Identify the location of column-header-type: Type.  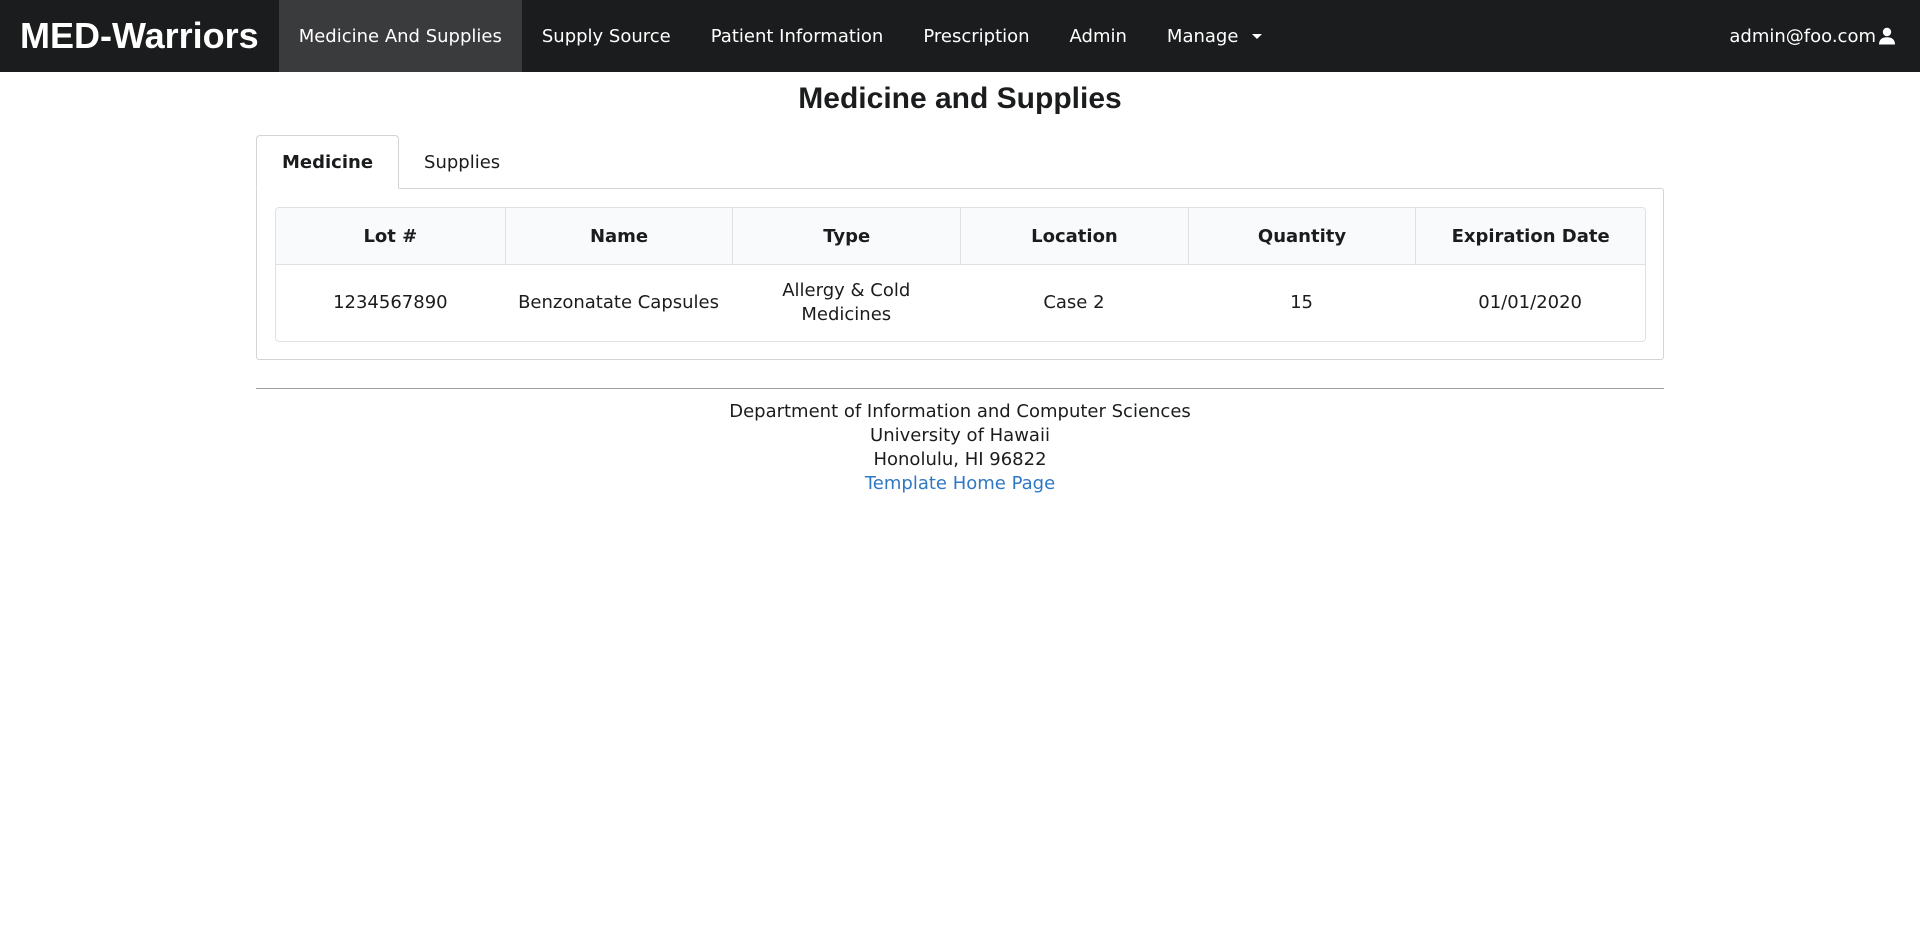
(846, 236).